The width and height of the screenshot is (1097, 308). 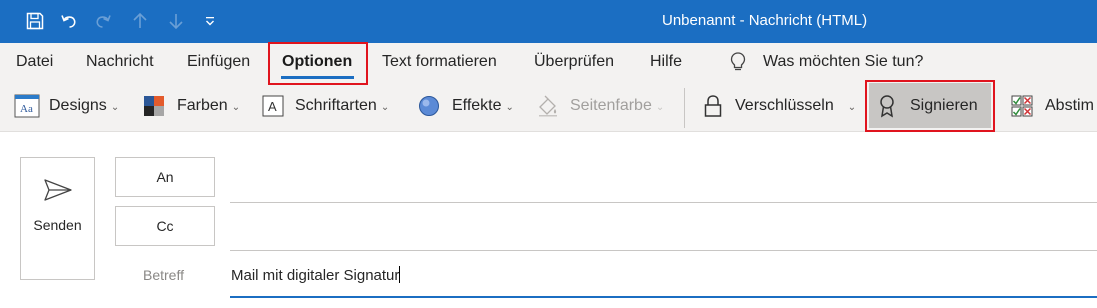 I want to click on send-label: Senden, so click(x=57, y=225).